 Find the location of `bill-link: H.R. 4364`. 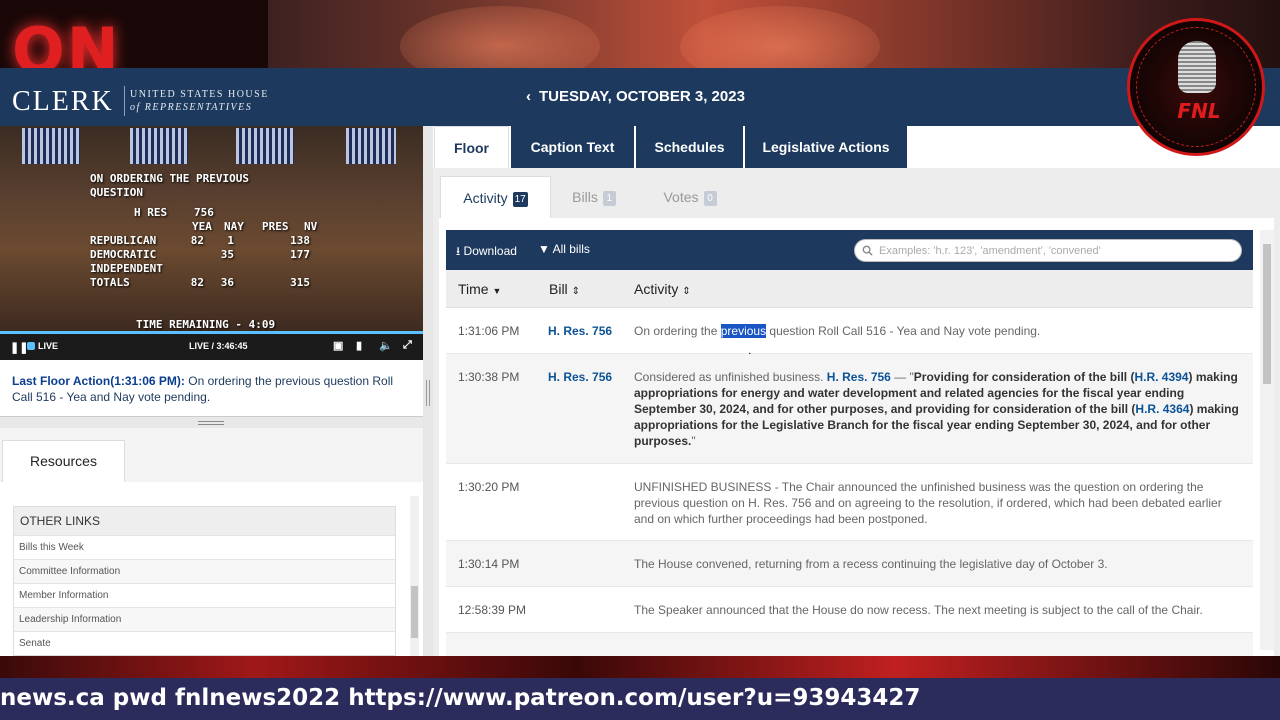

bill-link: H.R. 4364 is located at coordinates (1162, 409).